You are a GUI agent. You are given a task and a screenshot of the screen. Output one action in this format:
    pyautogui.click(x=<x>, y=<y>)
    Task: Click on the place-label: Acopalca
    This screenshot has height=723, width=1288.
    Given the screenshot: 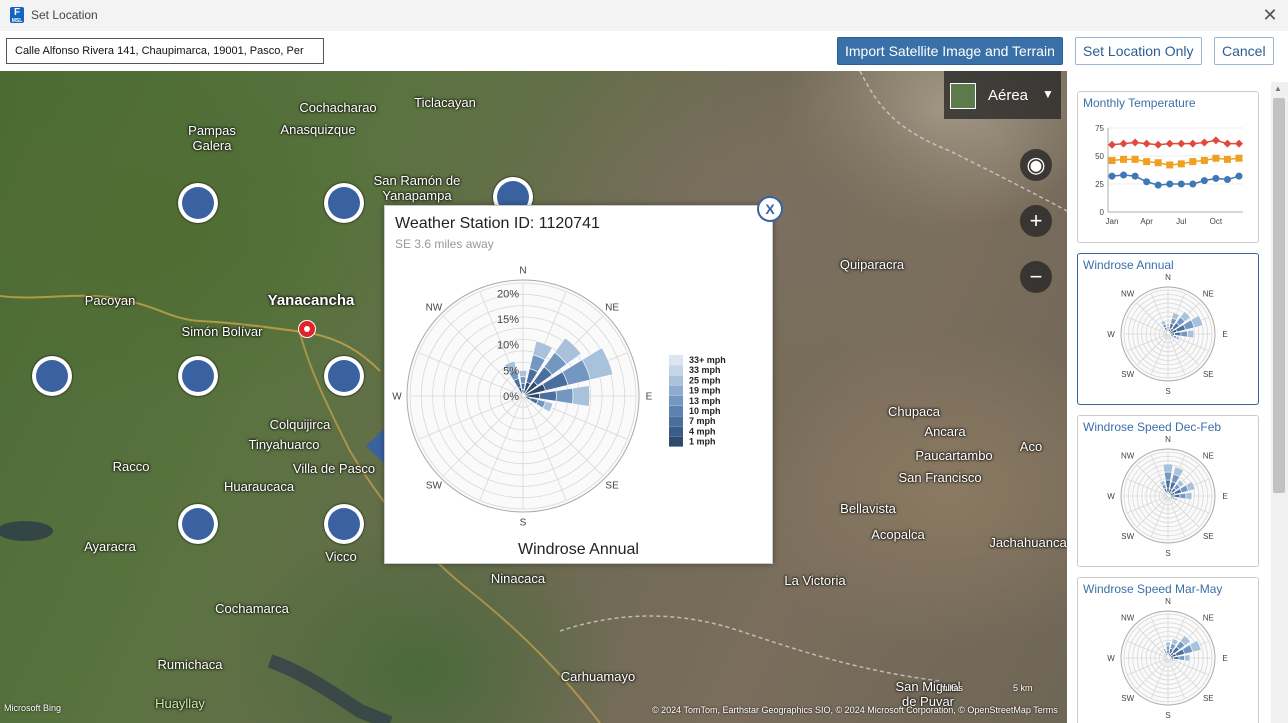 What is the action you would take?
    pyautogui.click(x=898, y=534)
    